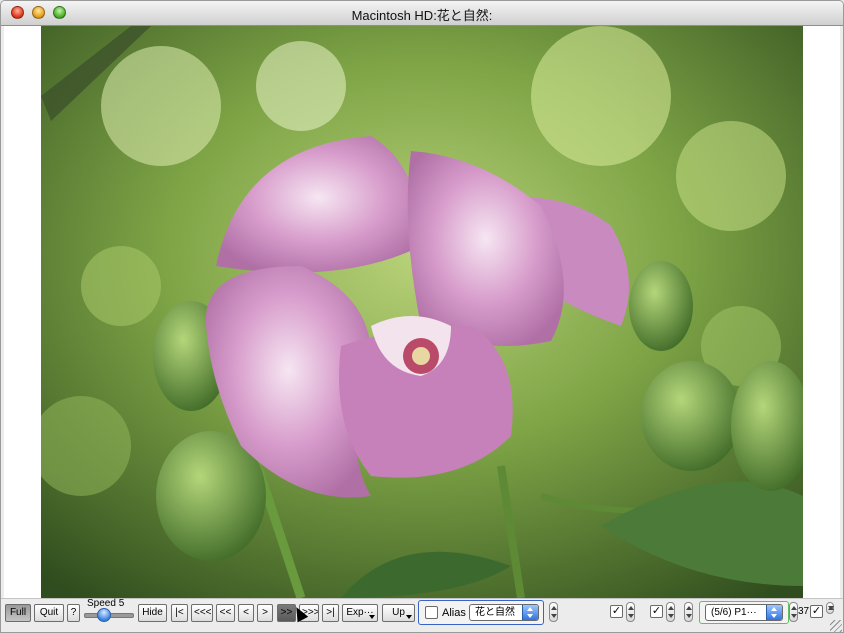 This screenshot has width=844, height=633. I want to click on image-position-group: (5/6) P1···, so click(744, 612).